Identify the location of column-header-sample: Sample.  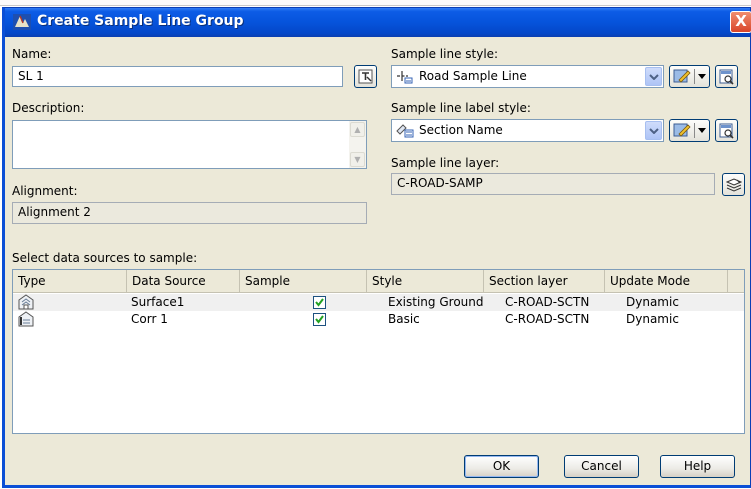
(303, 281).